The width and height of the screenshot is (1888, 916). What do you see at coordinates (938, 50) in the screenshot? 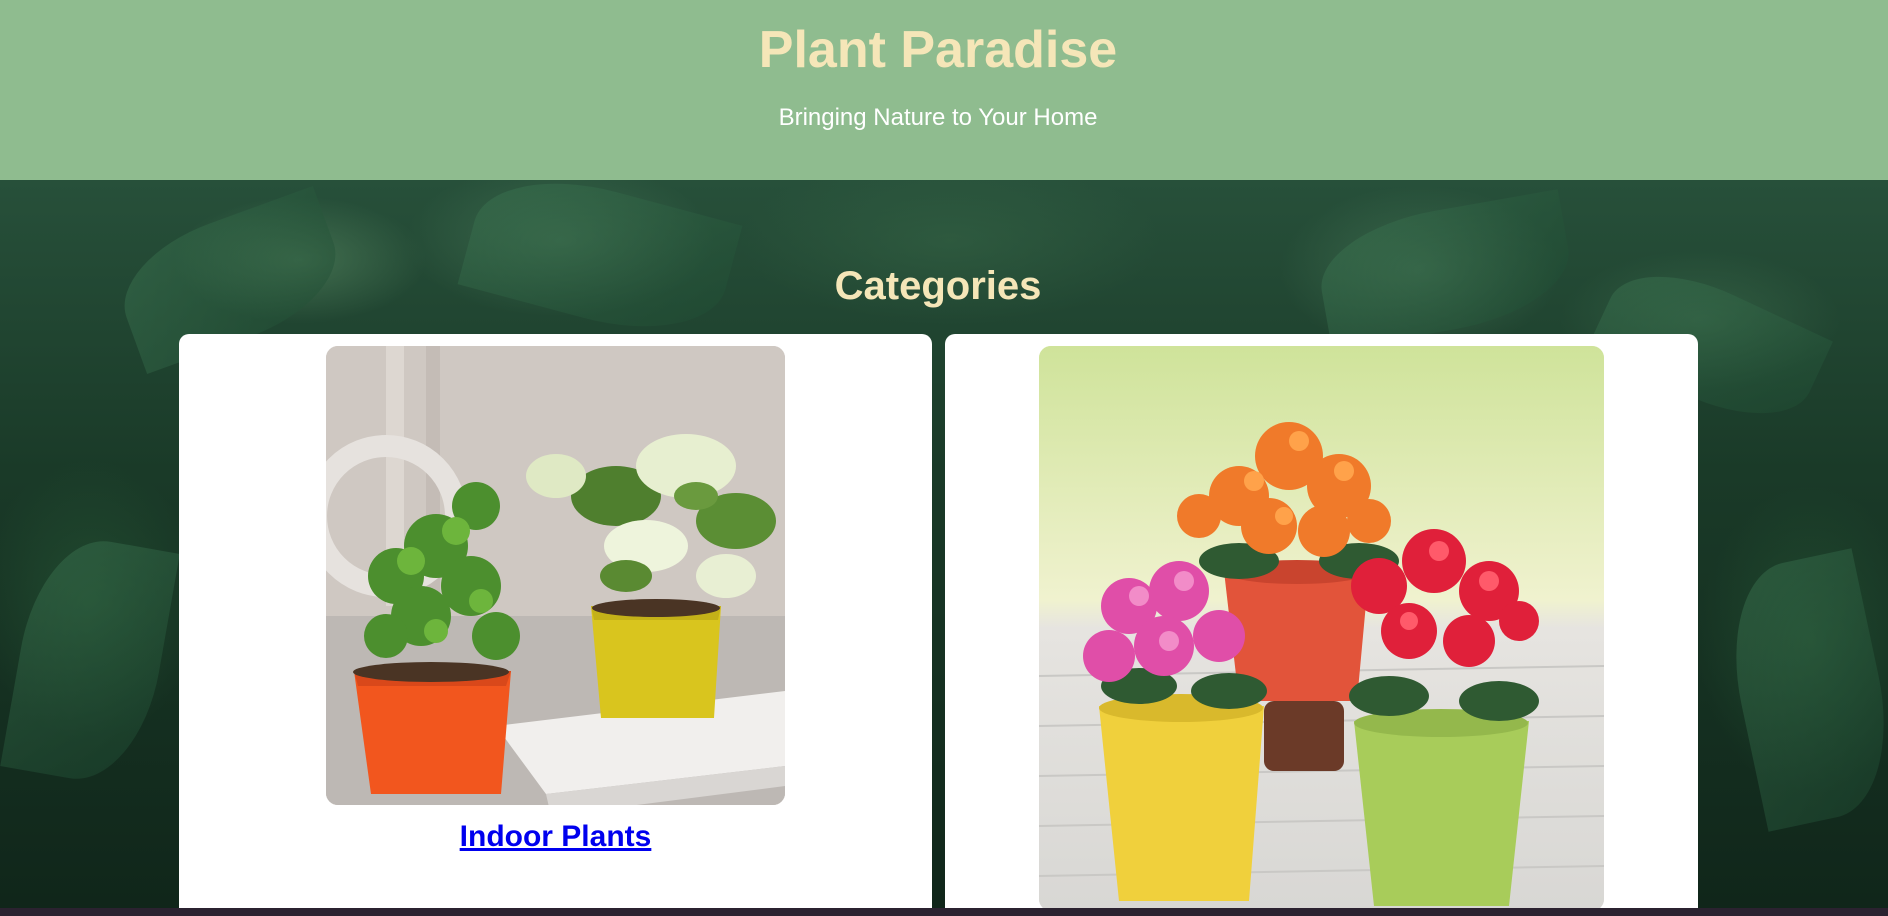
I see `site-title: Plant Paradise` at bounding box center [938, 50].